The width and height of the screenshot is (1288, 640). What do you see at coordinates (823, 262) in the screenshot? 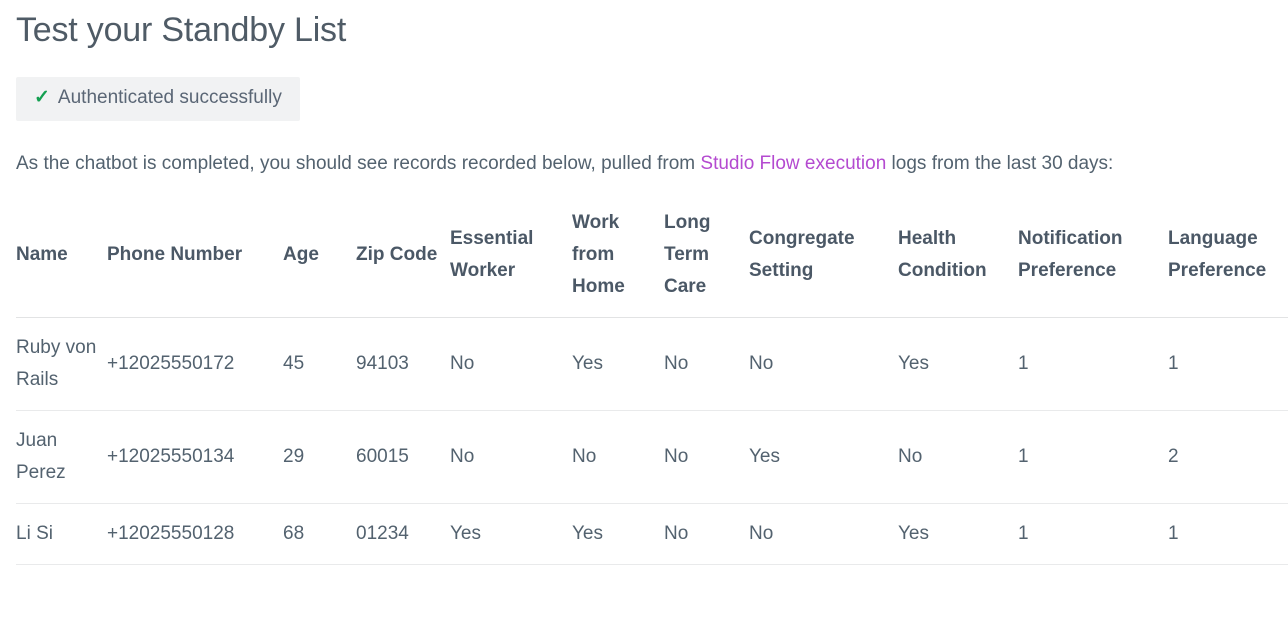
I see `column-header-congregate-setting: Congregate Setting` at bounding box center [823, 262].